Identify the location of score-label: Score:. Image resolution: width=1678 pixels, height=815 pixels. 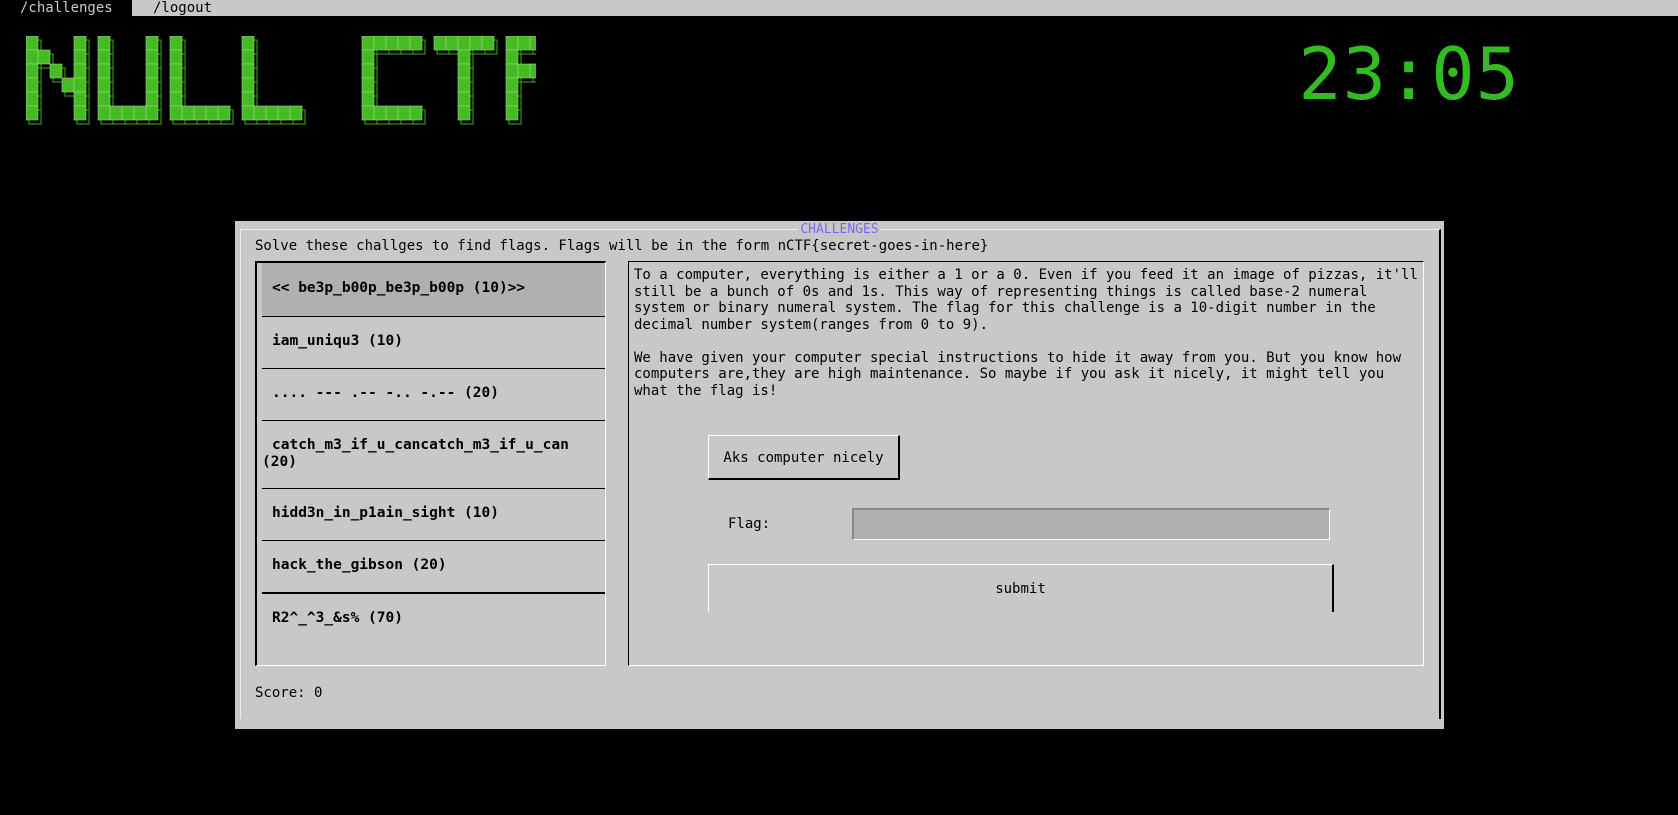
(280, 693).